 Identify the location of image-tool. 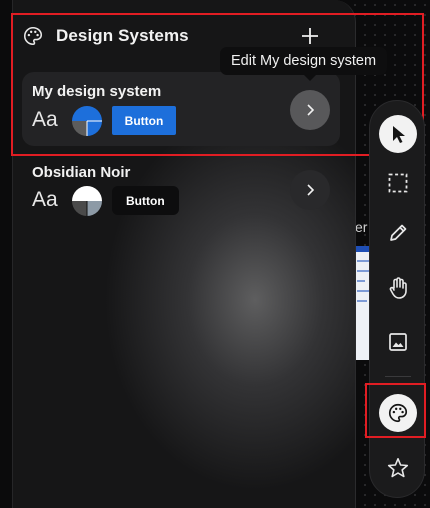
(398, 342).